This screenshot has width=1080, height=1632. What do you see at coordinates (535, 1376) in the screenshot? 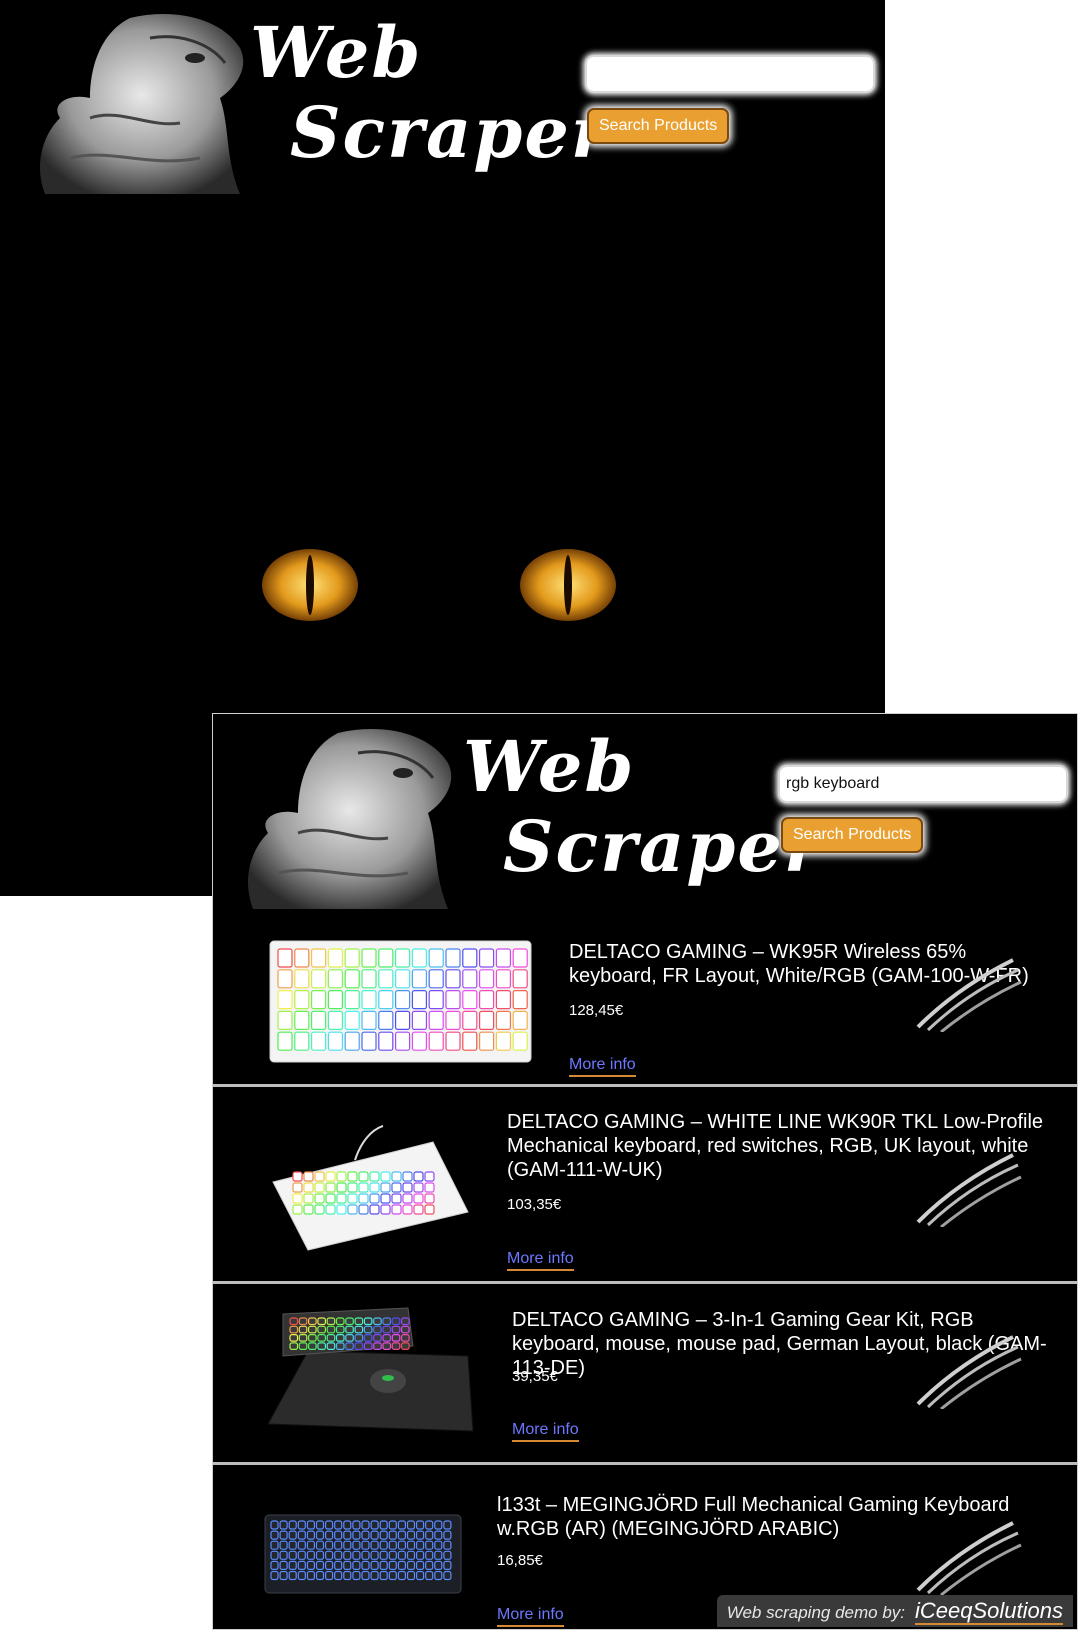
I see `result-price: 39,35€` at bounding box center [535, 1376].